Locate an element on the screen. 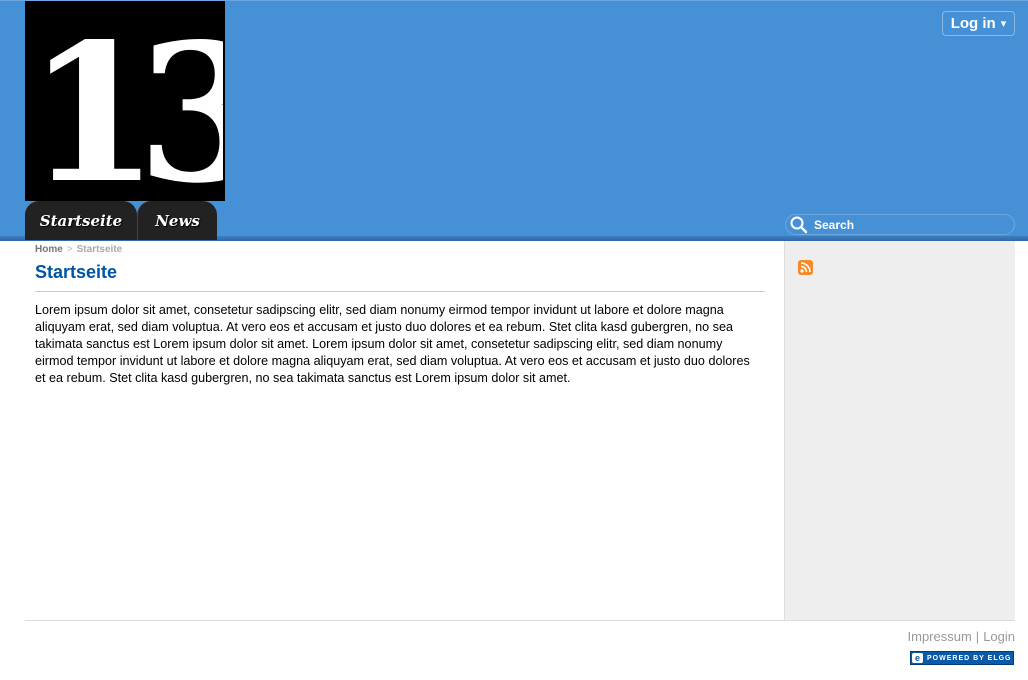 The image size is (1028, 680). search-icon is located at coordinates (799, 225).